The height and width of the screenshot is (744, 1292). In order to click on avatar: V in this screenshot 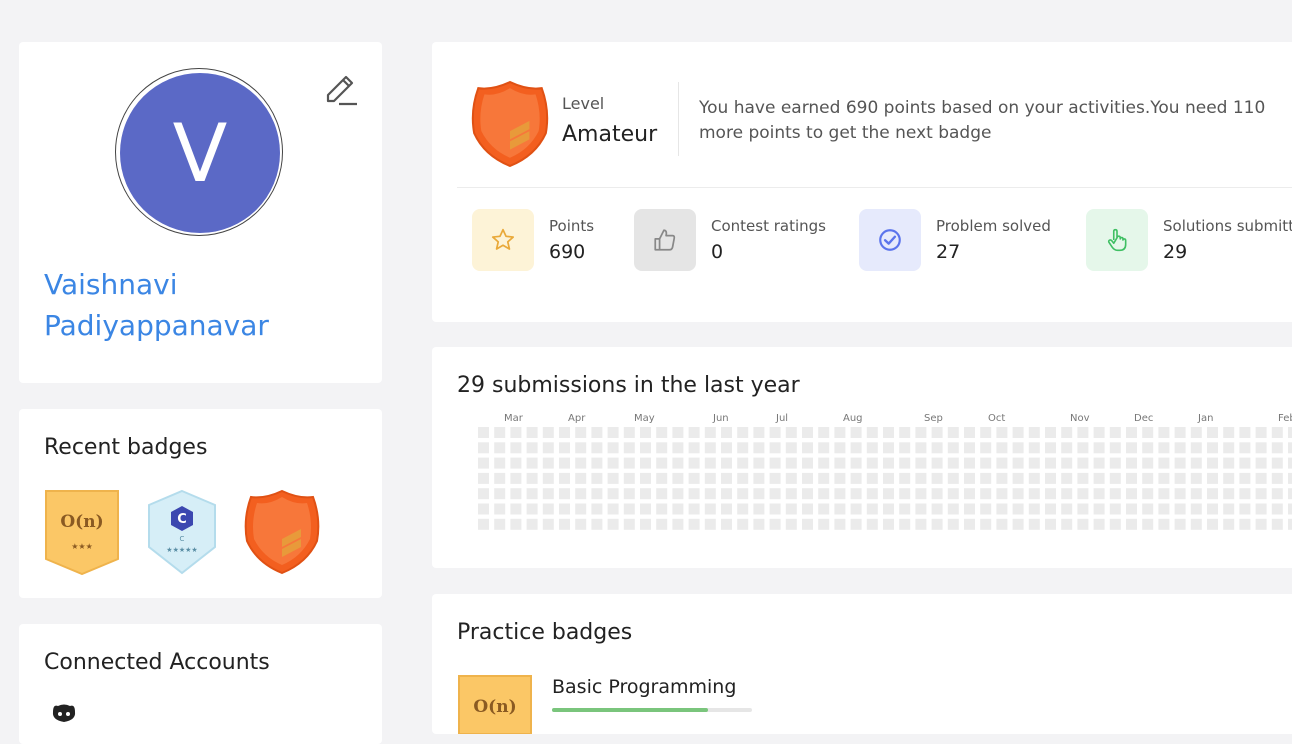, I will do `click(200, 153)`.